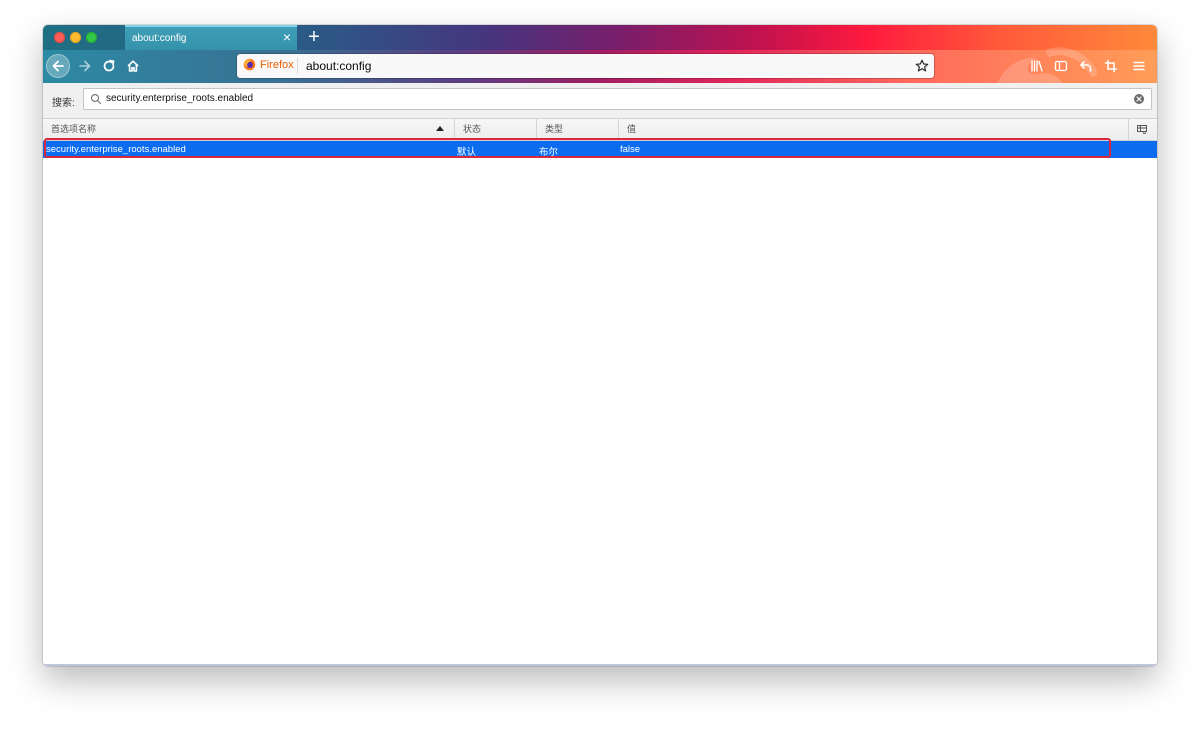 The height and width of the screenshot is (729, 1200). What do you see at coordinates (314, 37) in the screenshot?
I see `new-tab-button: +` at bounding box center [314, 37].